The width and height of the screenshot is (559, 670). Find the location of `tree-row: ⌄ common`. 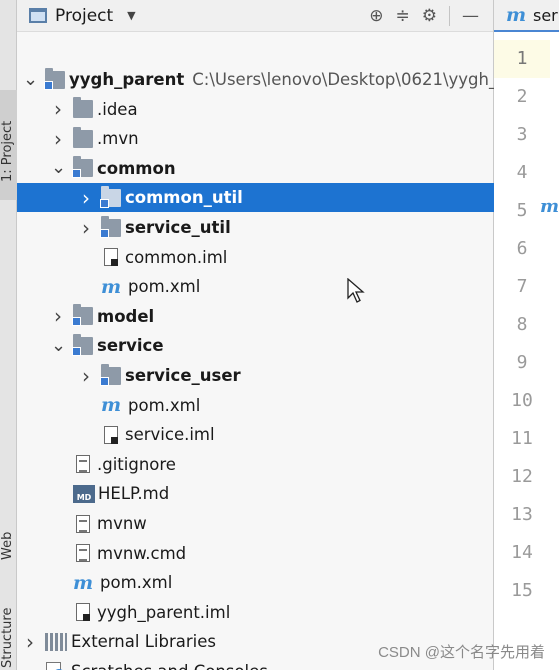

tree-row: ⌄ common is located at coordinates (255, 168).